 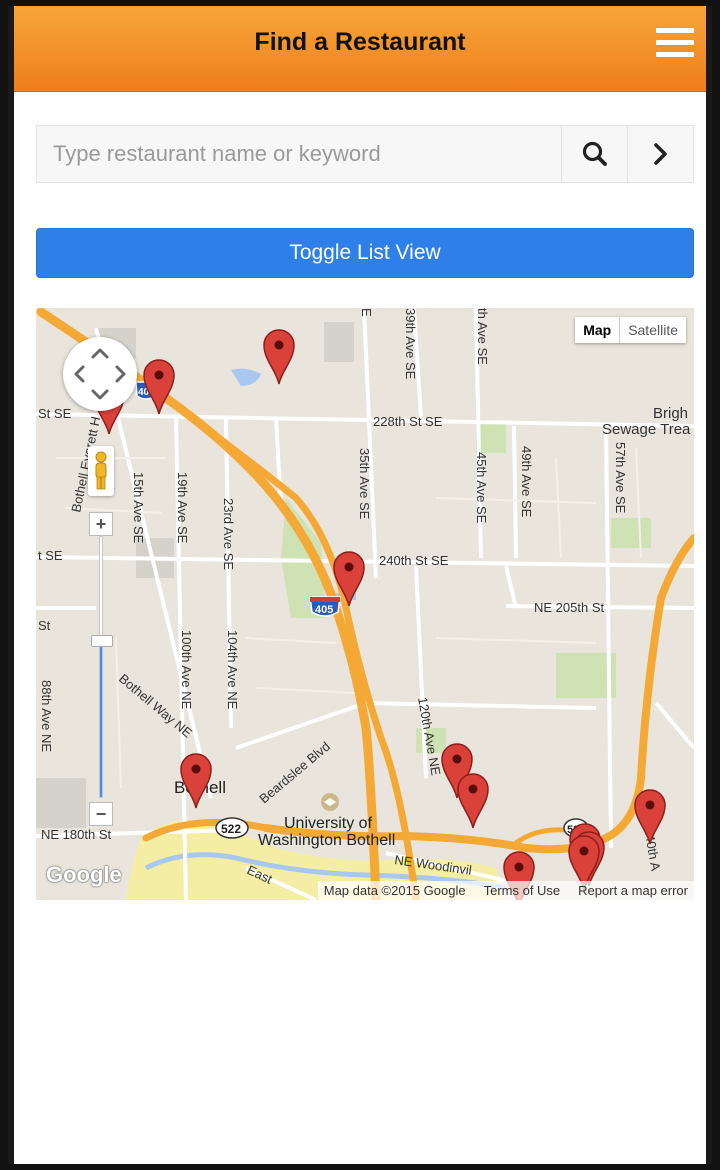 What do you see at coordinates (394, 890) in the screenshot?
I see `map-data-credit: Map data ©2015 Google` at bounding box center [394, 890].